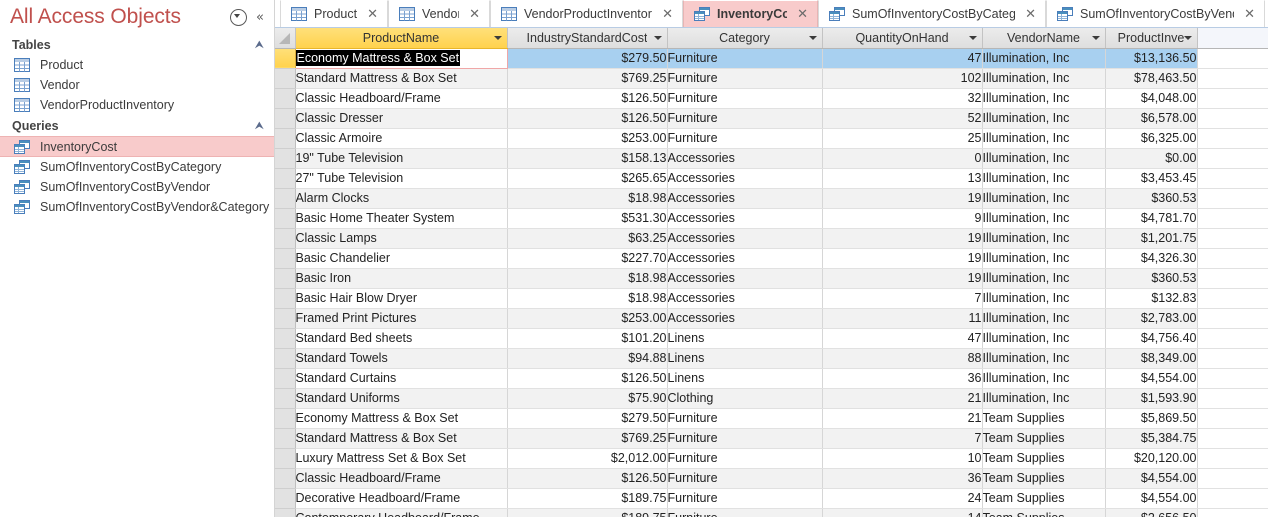 The width and height of the screenshot is (1268, 517). What do you see at coordinates (401, 158) in the screenshot?
I see `cell-productname: 19" Tube Television` at bounding box center [401, 158].